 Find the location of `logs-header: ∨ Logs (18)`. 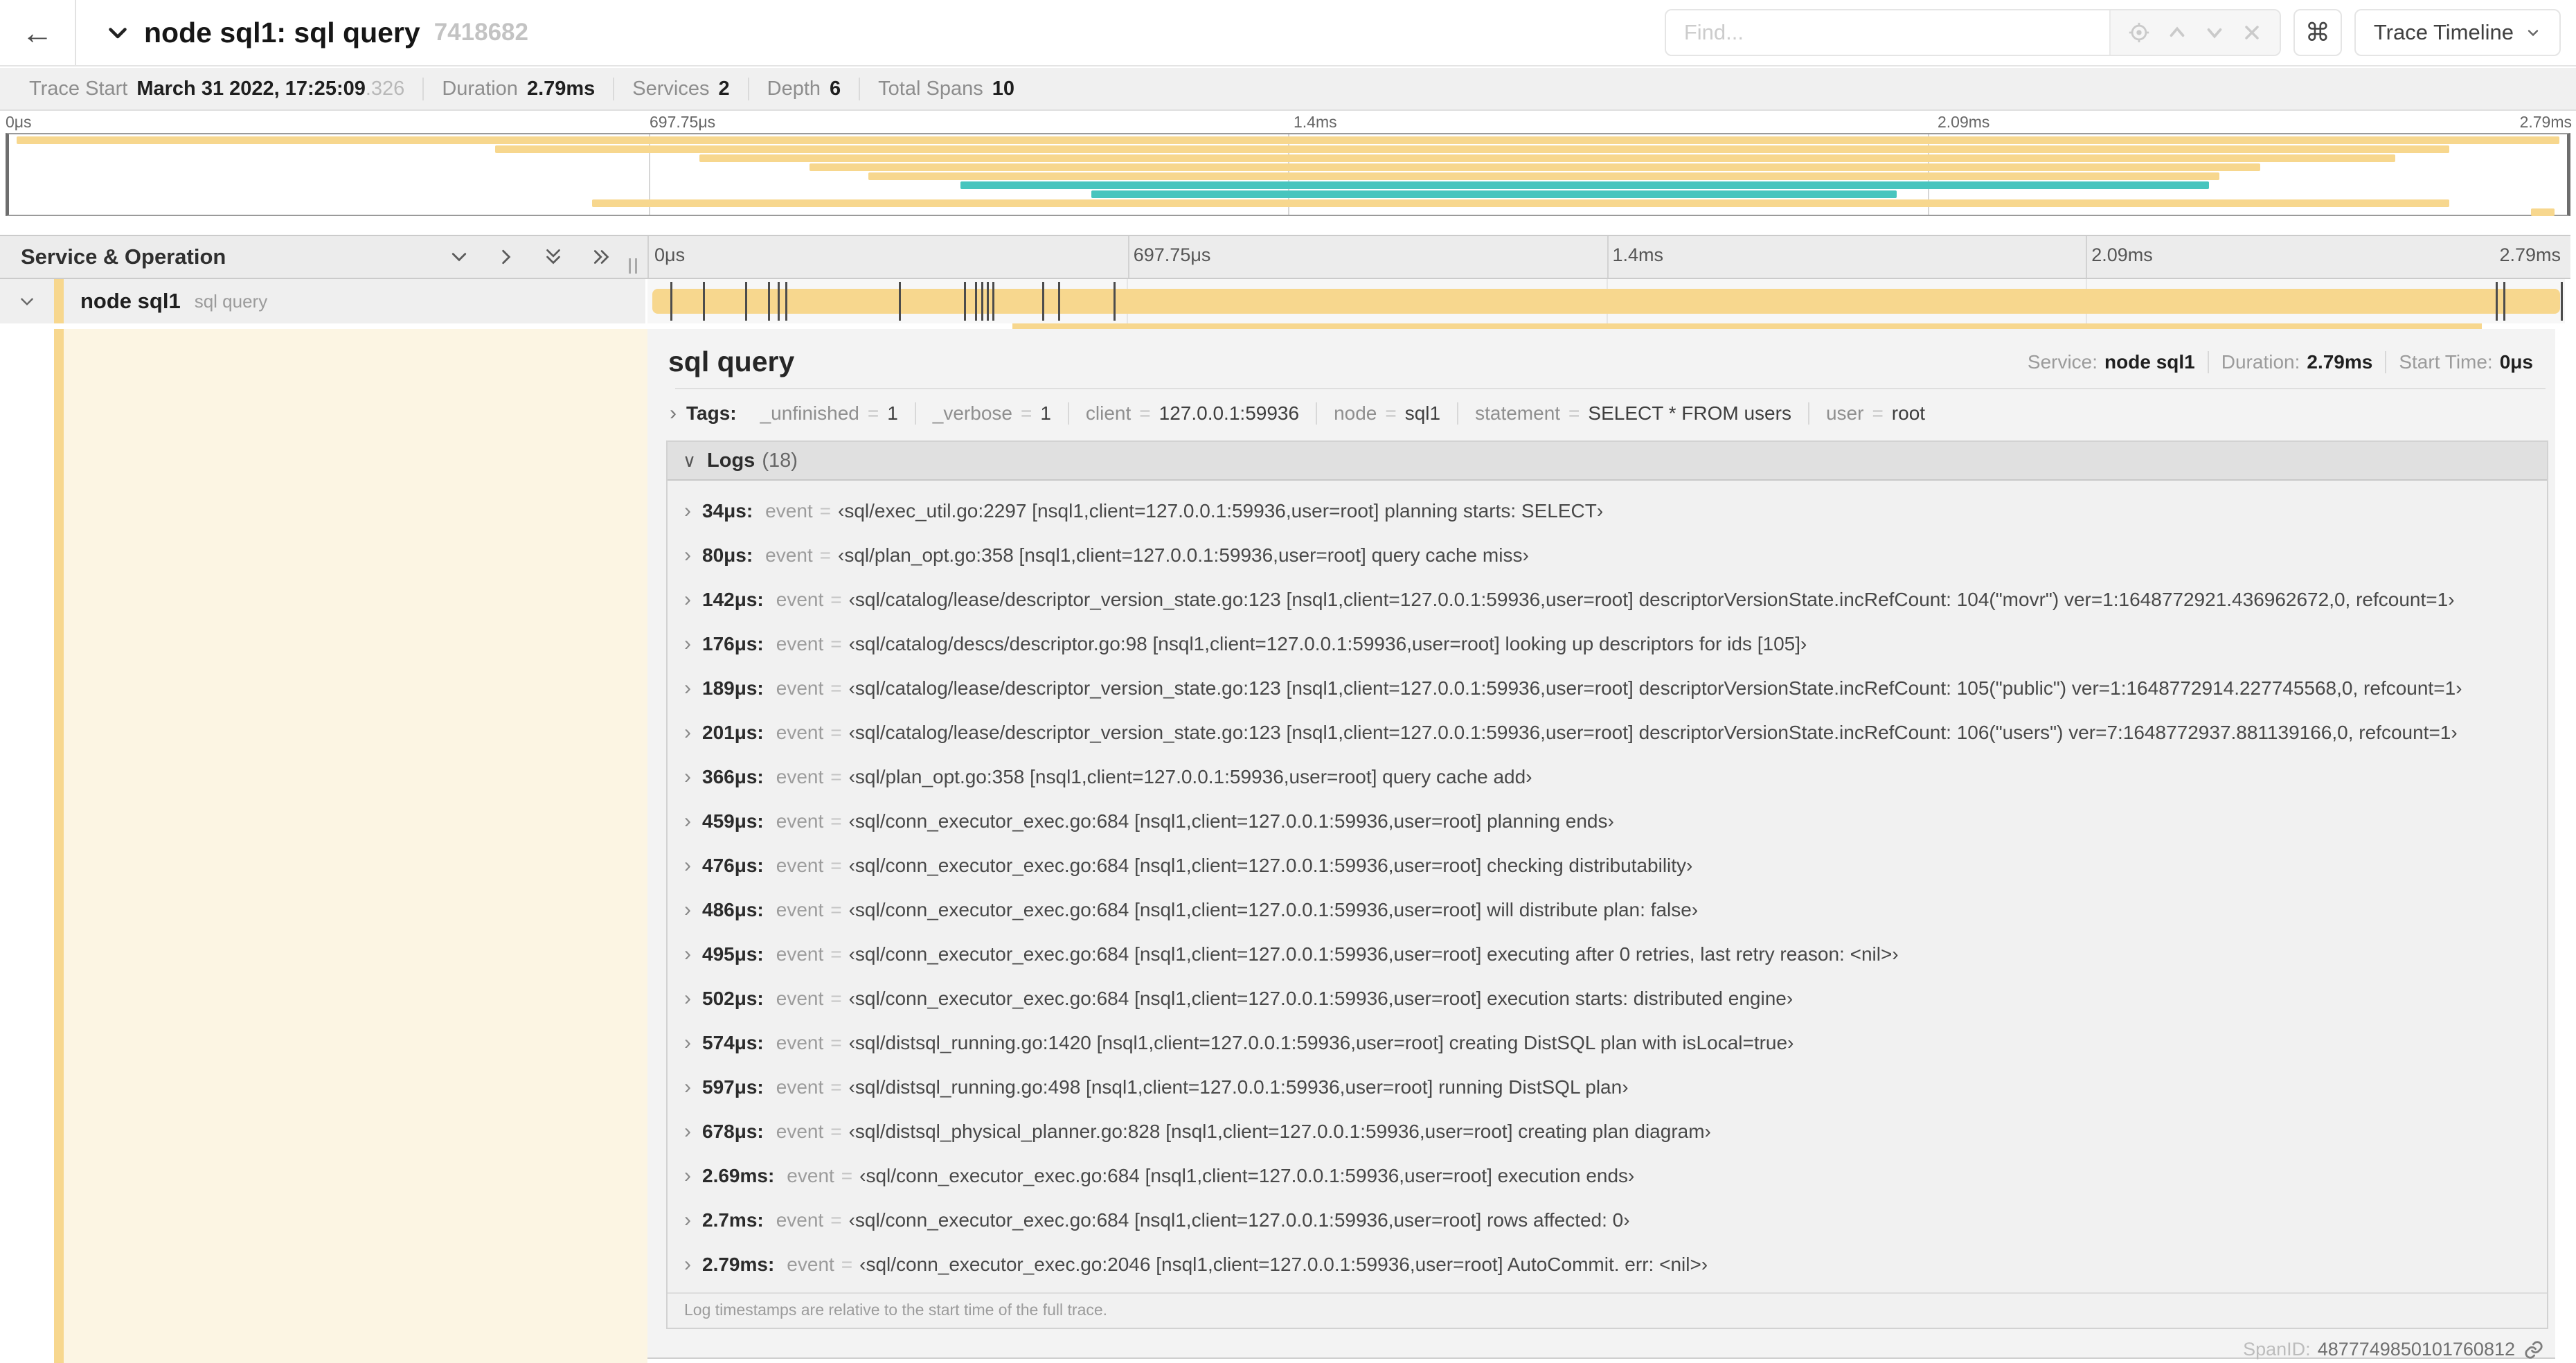

logs-header: ∨ Logs (18) is located at coordinates (1608, 461).